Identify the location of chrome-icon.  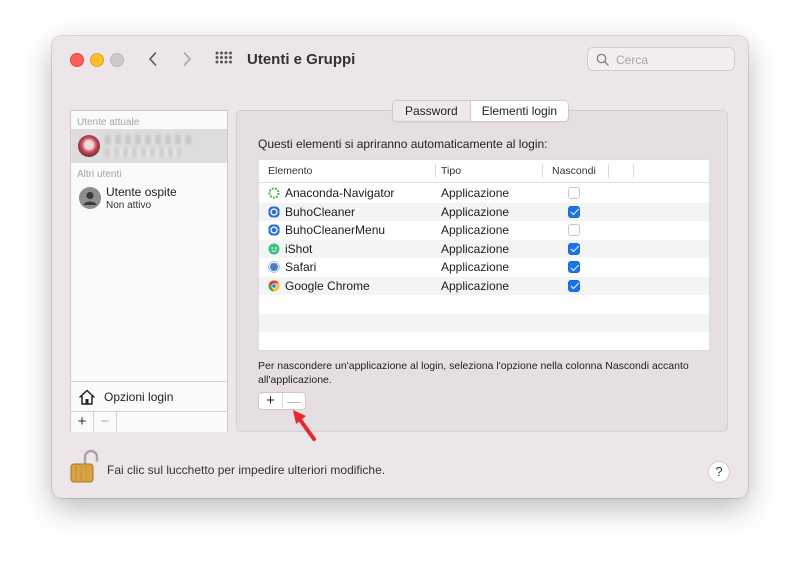
(274, 285).